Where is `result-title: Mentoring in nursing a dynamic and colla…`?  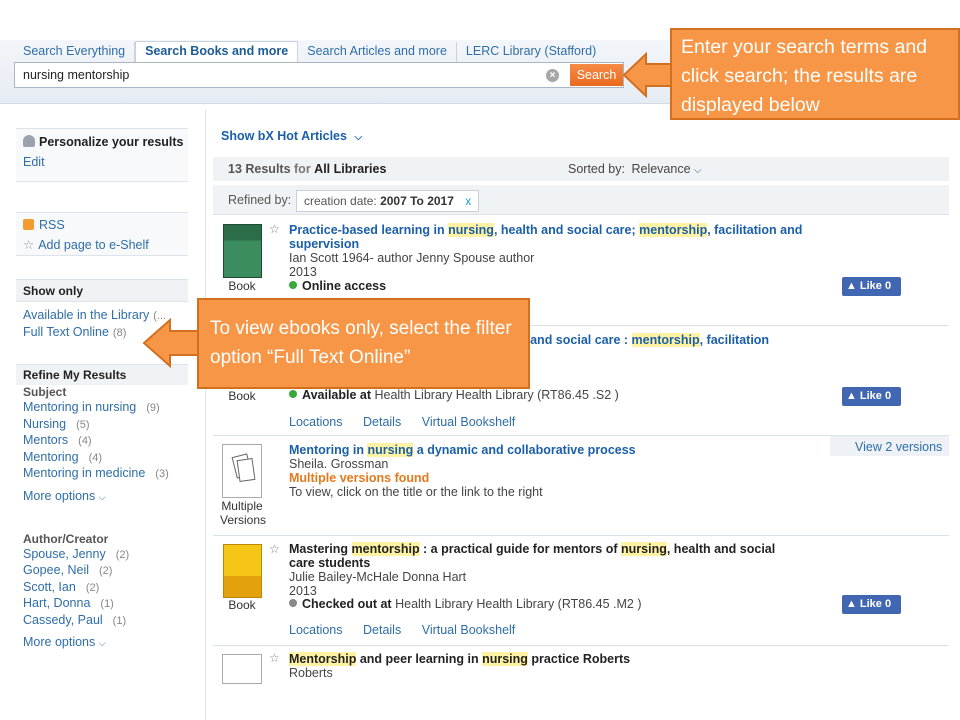 result-title: Mentoring in nursing a dynamic and colla… is located at coordinates (554, 450).